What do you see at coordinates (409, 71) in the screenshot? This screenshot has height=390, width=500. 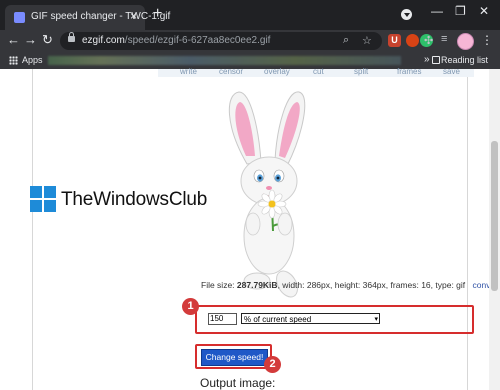 I see `menu-item-frames: frames` at bounding box center [409, 71].